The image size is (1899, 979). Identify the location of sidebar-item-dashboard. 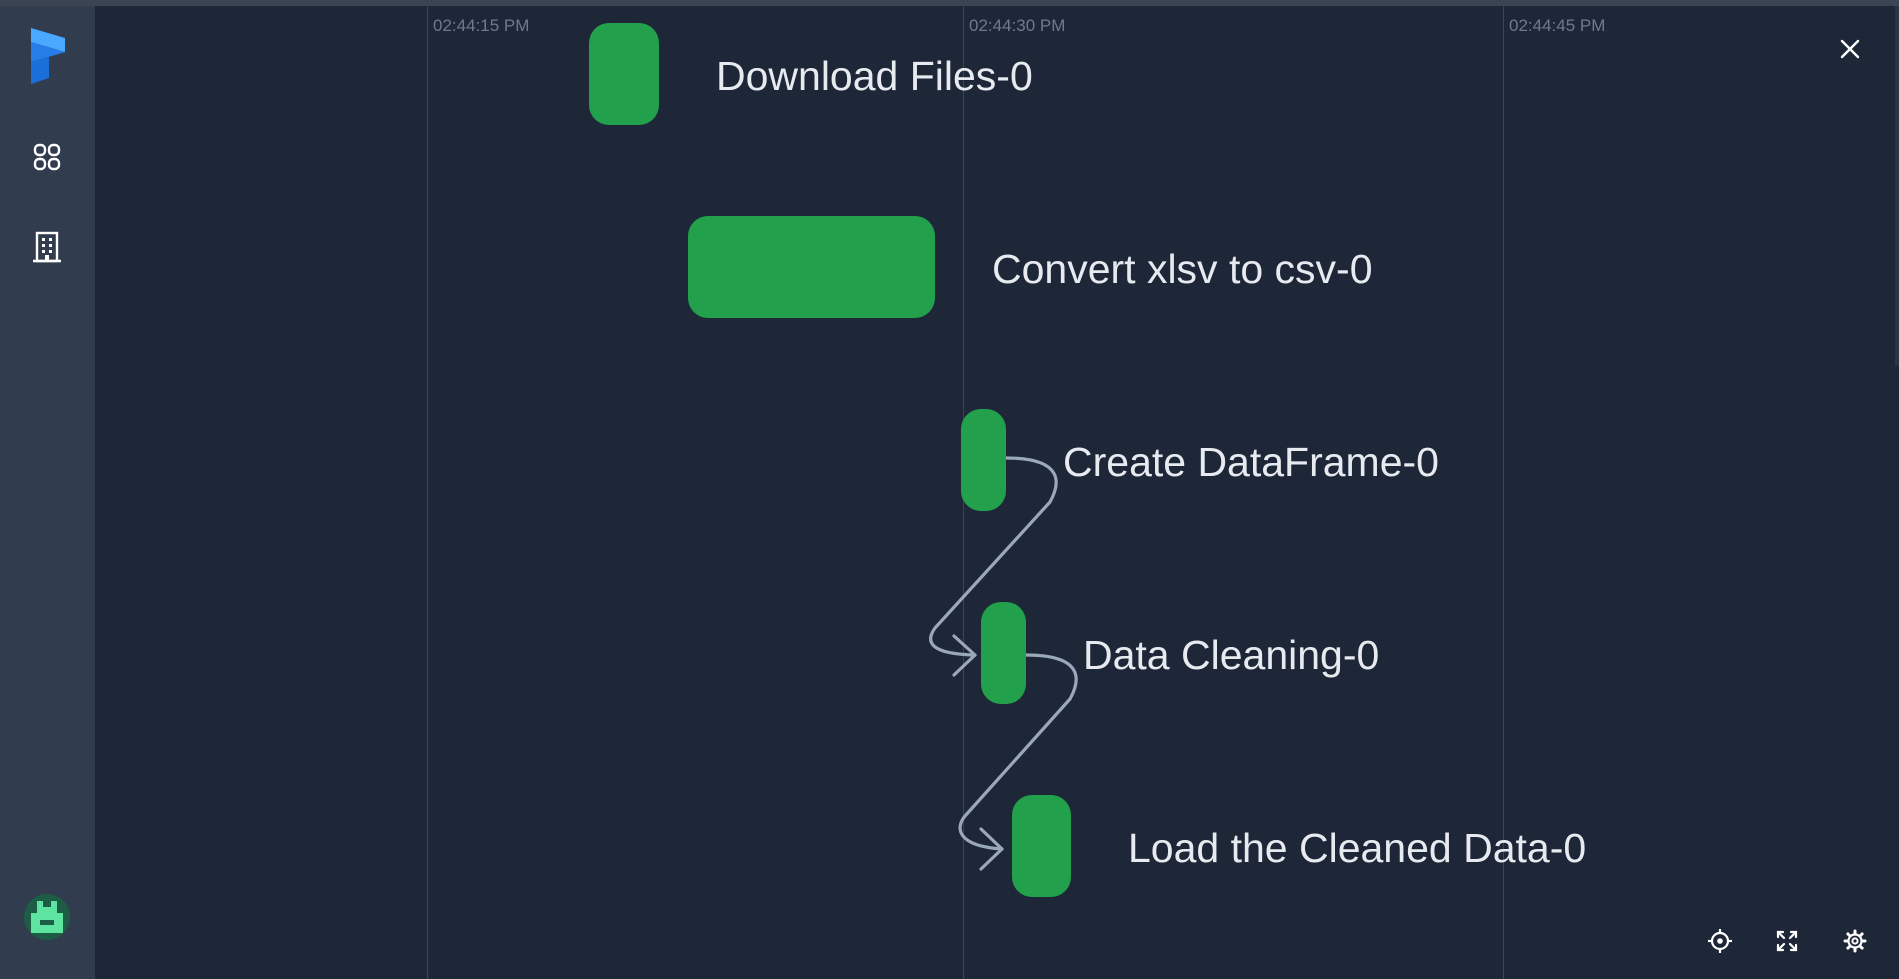
(47, 157).